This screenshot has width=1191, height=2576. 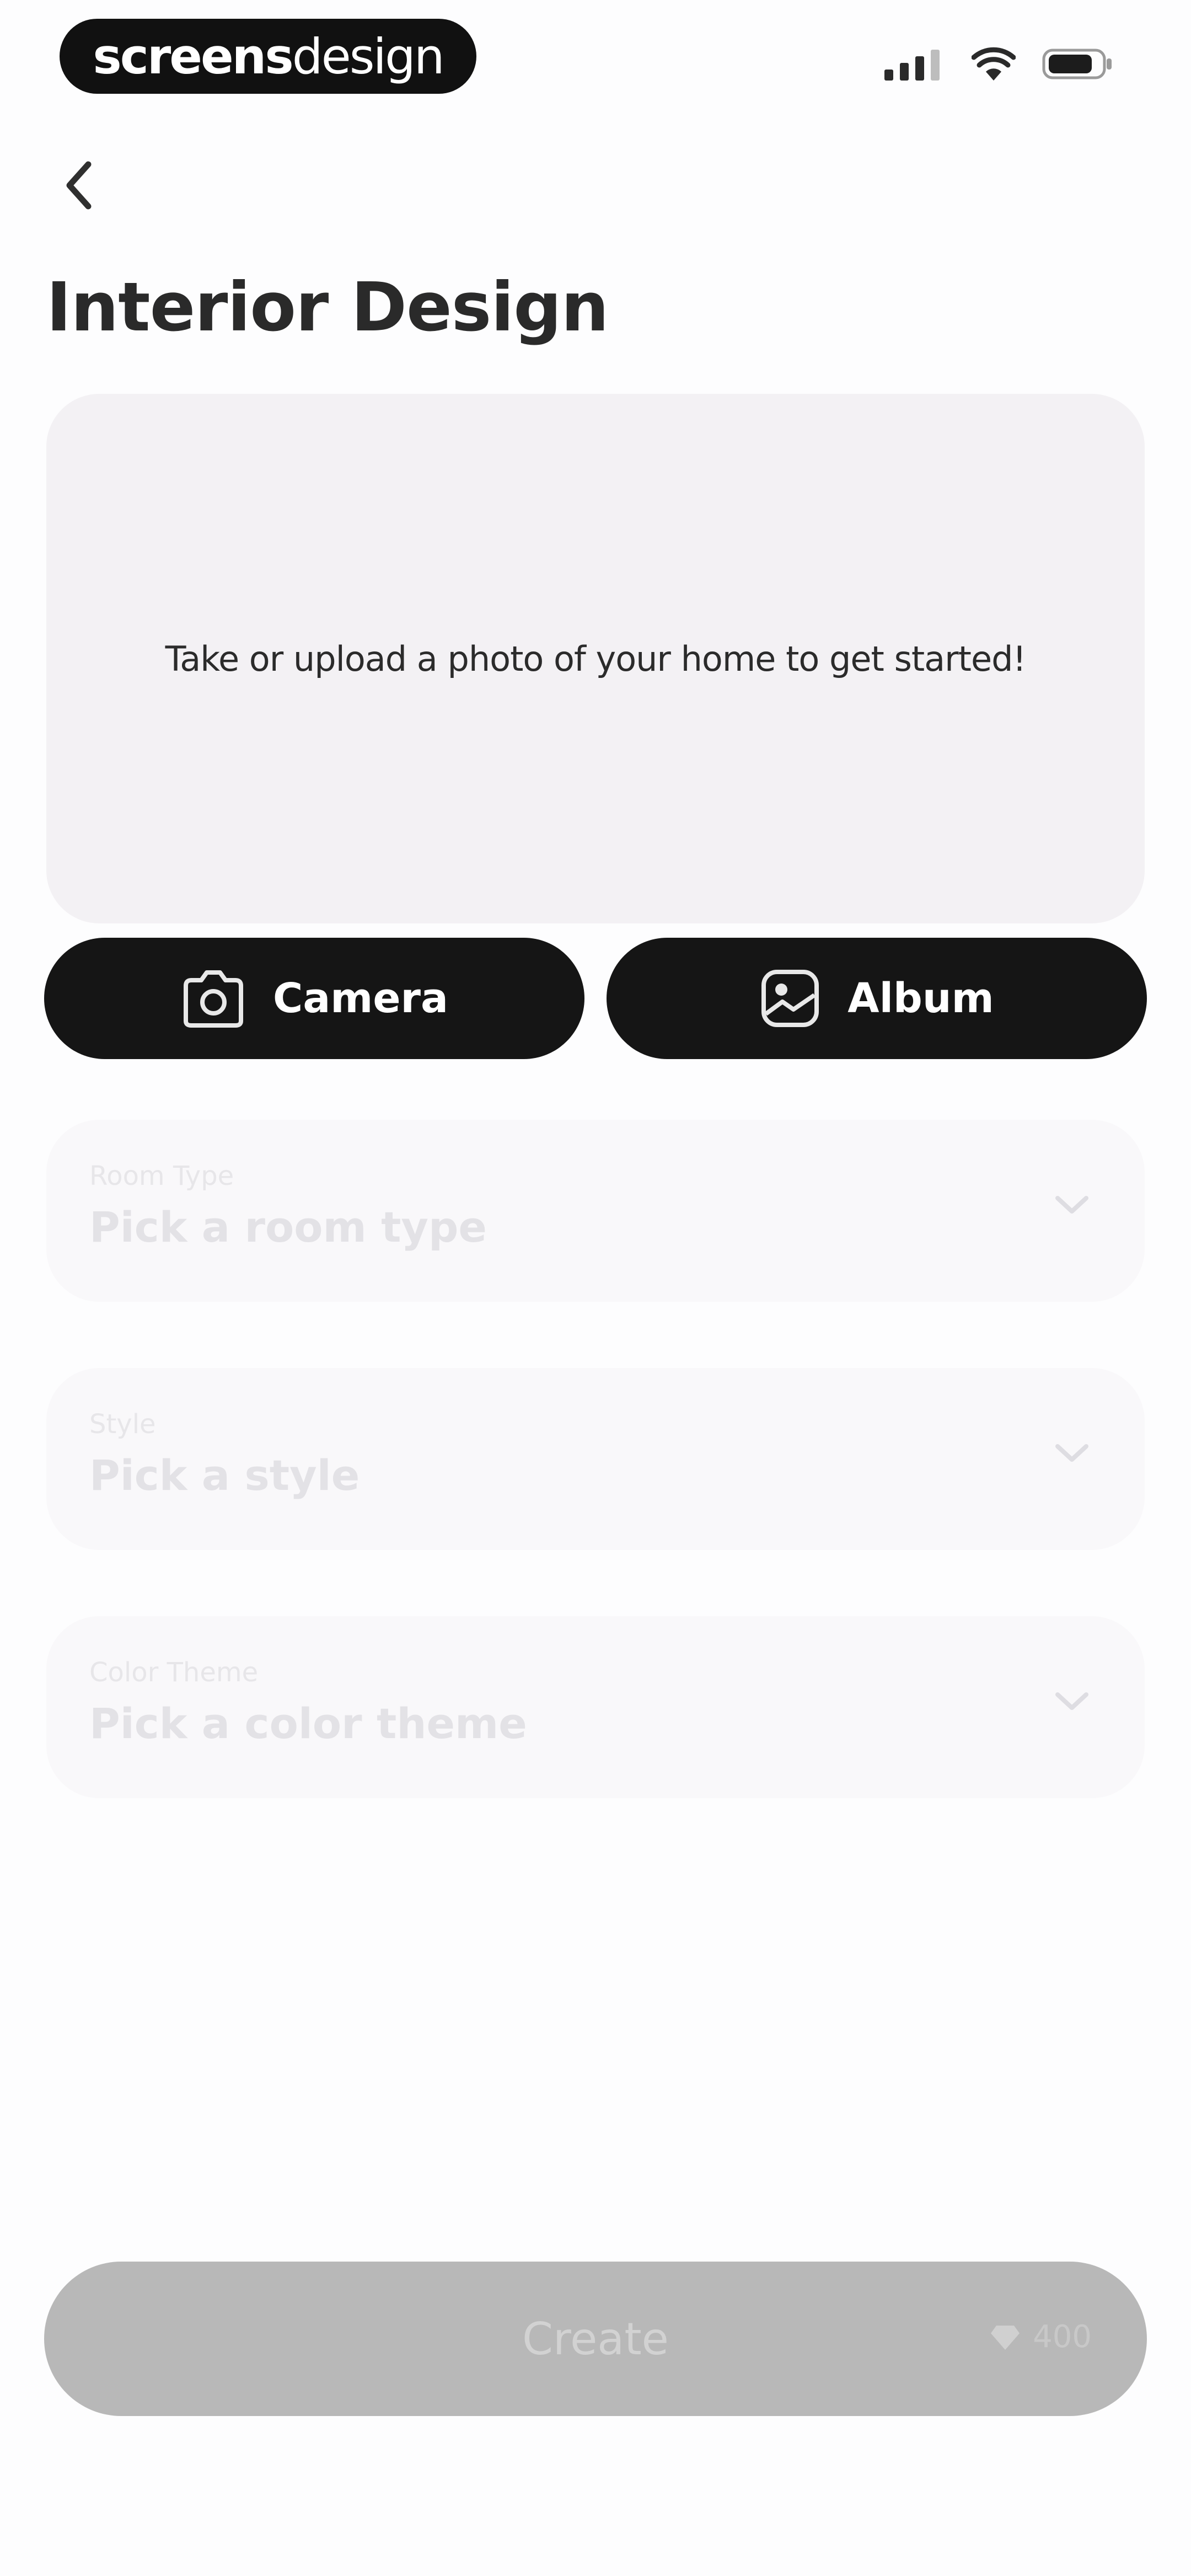 What do you see at coordinates (595, 1459) in the screenshot?
I see `style-select: Style Pick a style` at bounding box center [595, 1459].